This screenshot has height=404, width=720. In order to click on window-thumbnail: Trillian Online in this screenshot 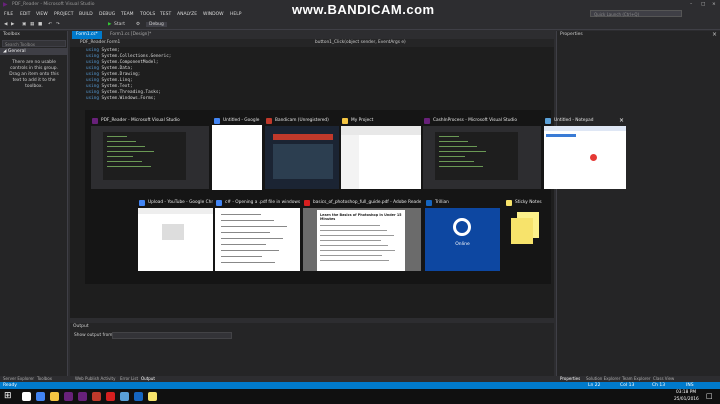, I will do `click(462, 234)`.